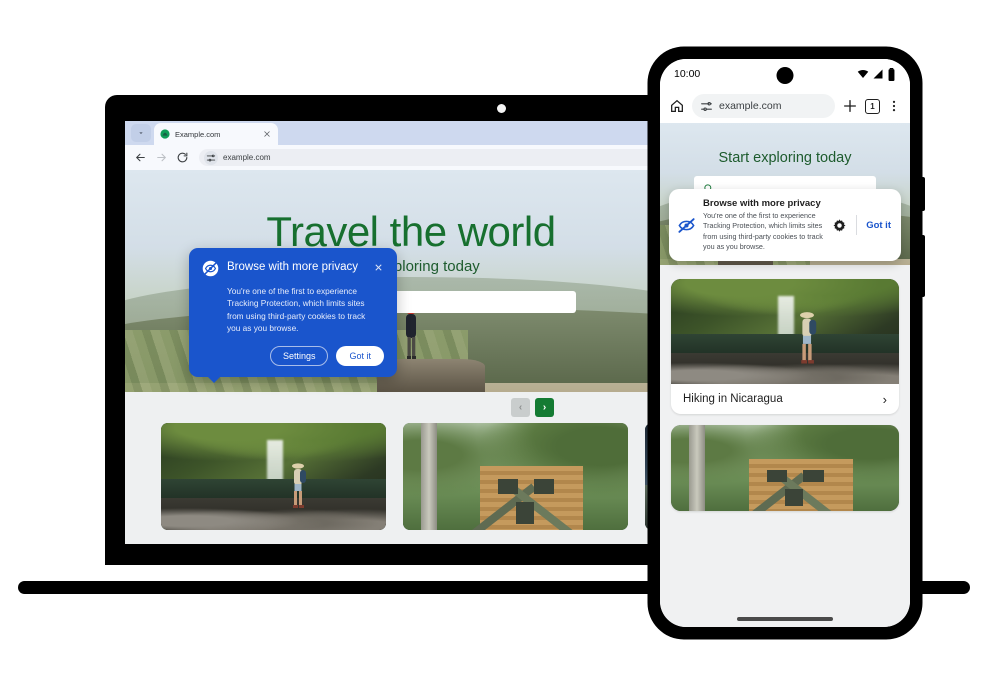  Describe the element at coordinates (750, 106) in the screenshot. I see `phone-address-bar-url: example.com` at that location.